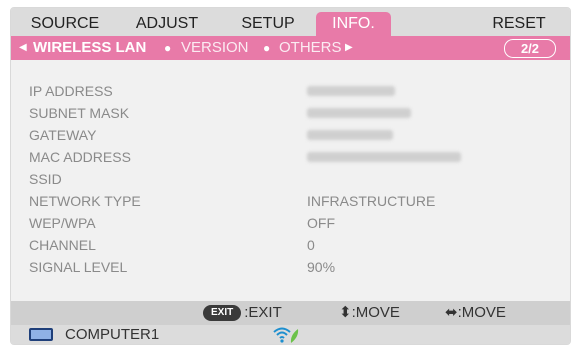 This screenshot has height=346, width=580. I want to click on status-bar: COMPUTER1, so click(290, 334).